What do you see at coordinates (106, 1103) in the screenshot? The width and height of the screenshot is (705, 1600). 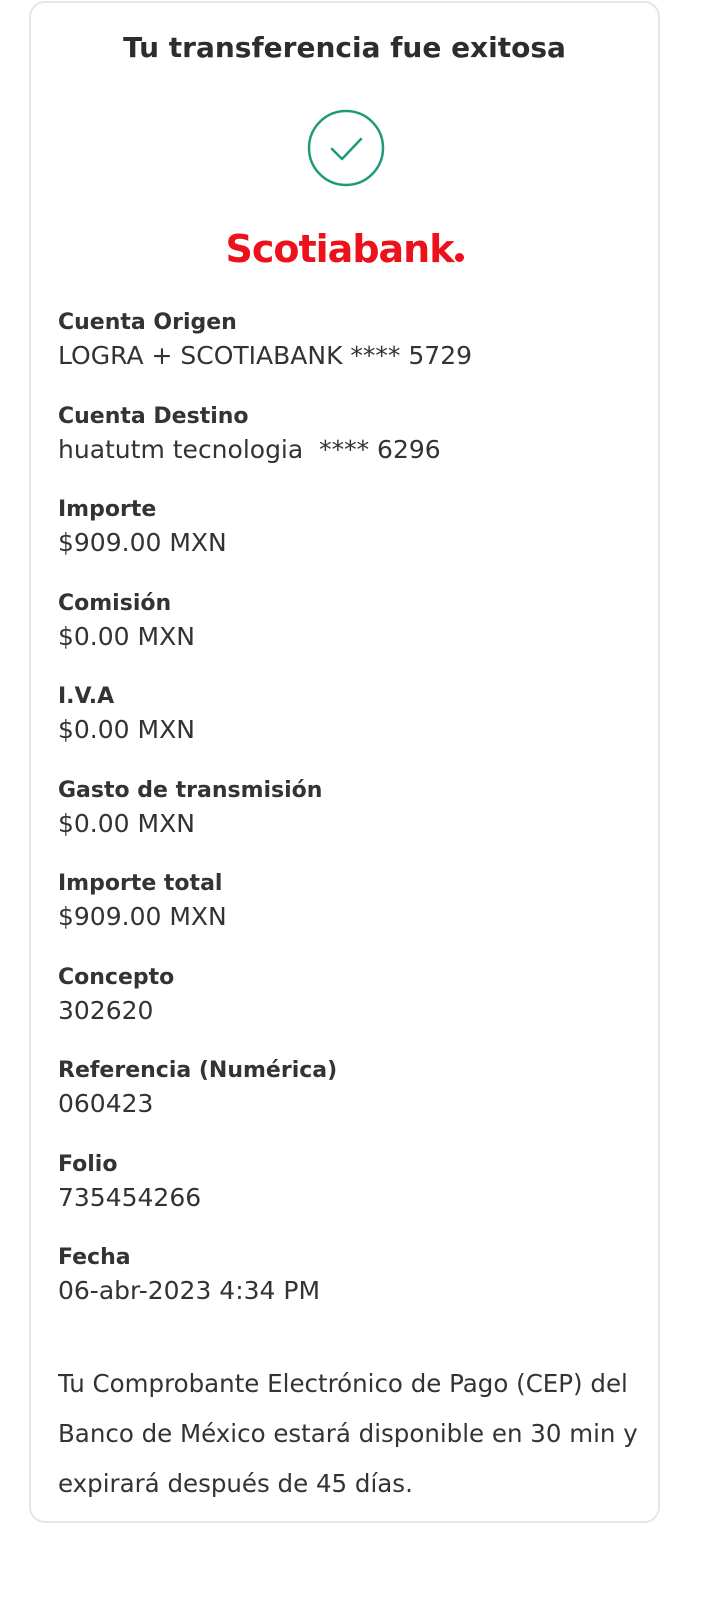 I see `field-value: 060423` at bounding box center [106, 1103].